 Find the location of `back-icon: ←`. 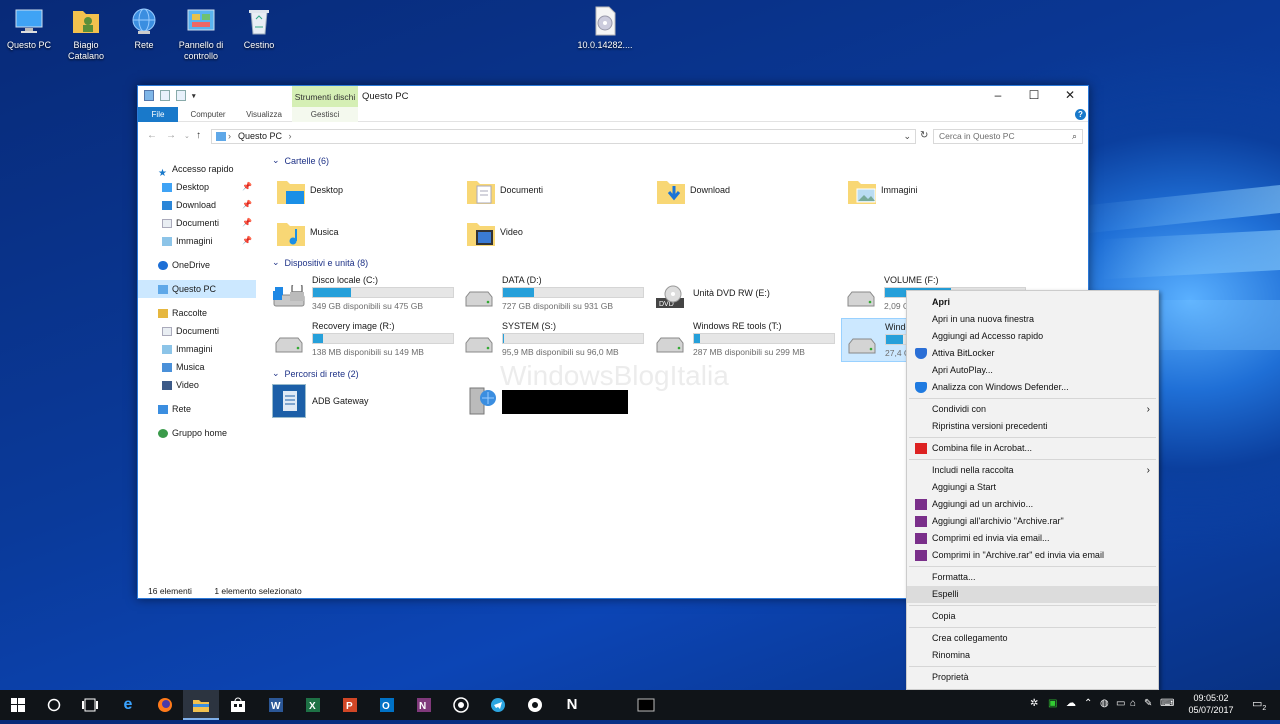

back-icon: ← is located at coordinates (152, 135).